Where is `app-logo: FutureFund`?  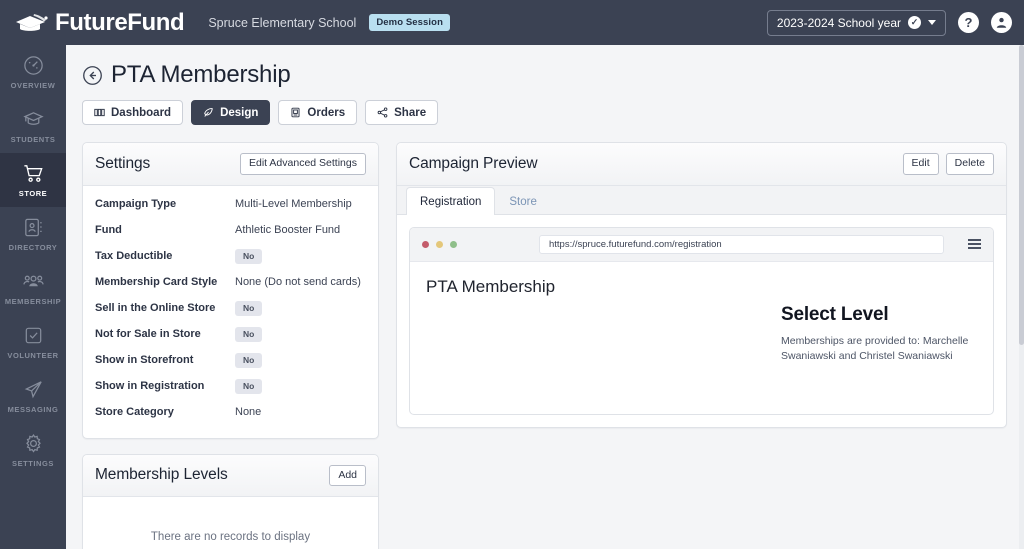
app-logo: FutureFund is located at coordinates (99, 22).